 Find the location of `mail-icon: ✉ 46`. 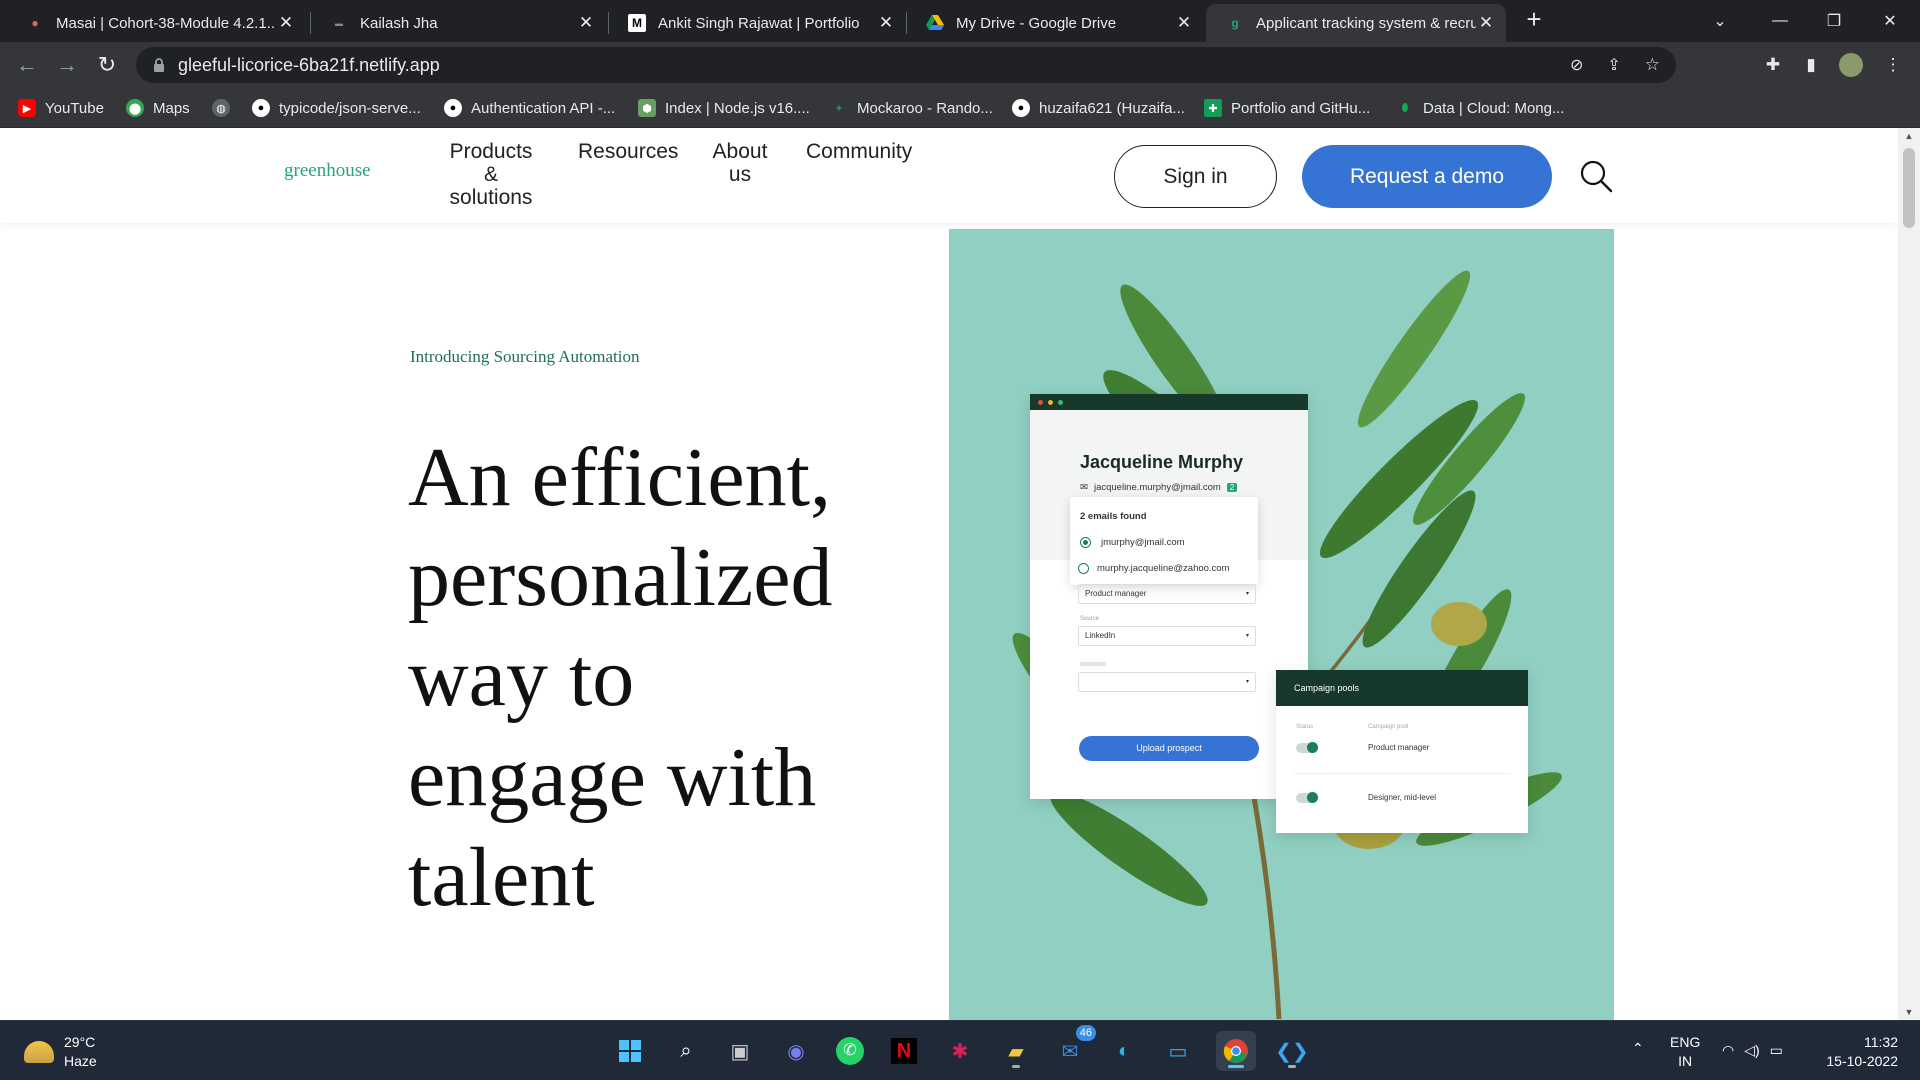

mail-icon: ✉ 46 is located at coordinates (1073, 1048).